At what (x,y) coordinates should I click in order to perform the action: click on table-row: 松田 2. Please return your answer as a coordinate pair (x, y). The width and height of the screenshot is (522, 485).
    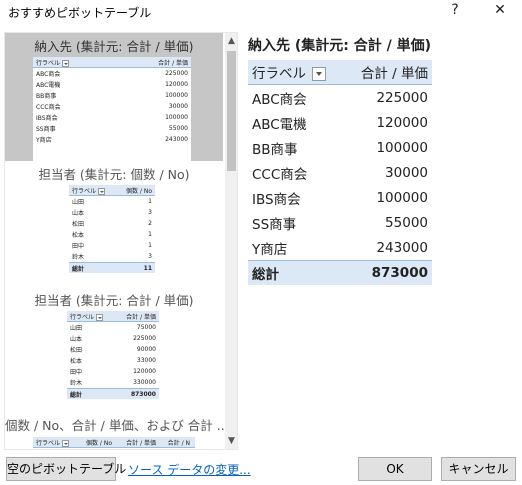
    Looking at the image, I should click on (112, 223).